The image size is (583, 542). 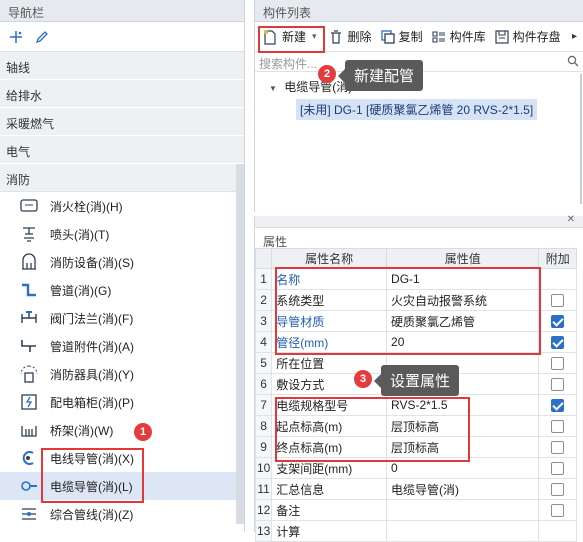 What do you see at coordinates (122, 290) in the screenshot?
I see `nav-item-pipe: 管道(消)(G)` at bounding box center [122, 290].